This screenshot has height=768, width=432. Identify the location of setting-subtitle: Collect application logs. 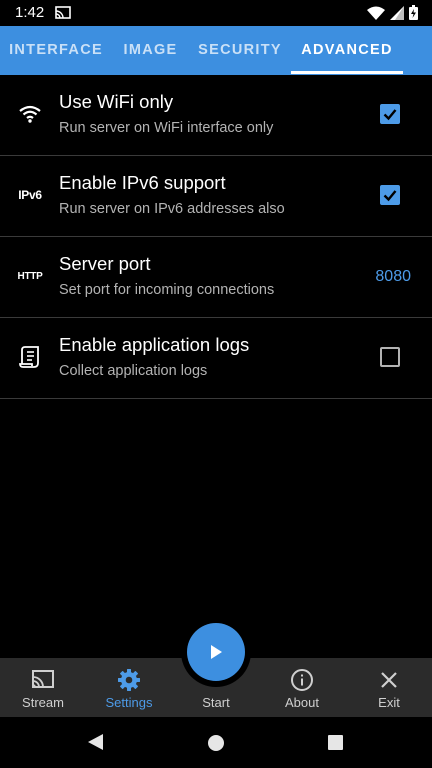
(133, 371).